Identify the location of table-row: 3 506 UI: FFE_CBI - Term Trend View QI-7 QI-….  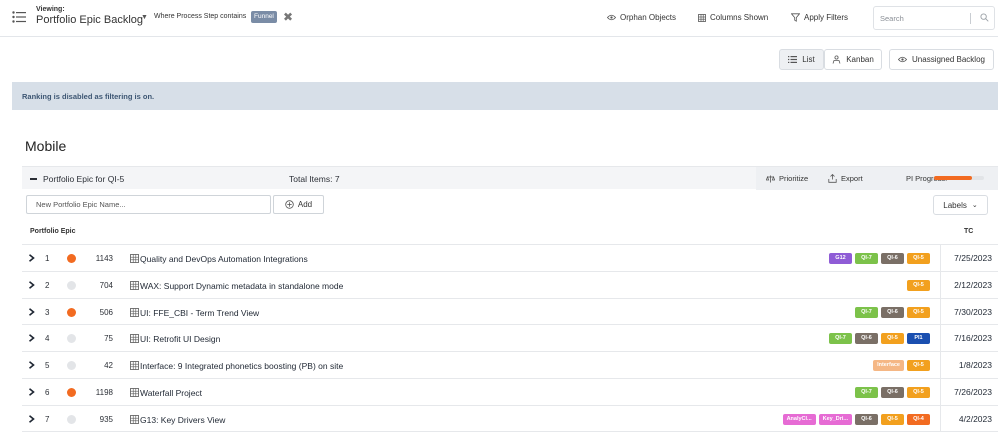
(510, 311).